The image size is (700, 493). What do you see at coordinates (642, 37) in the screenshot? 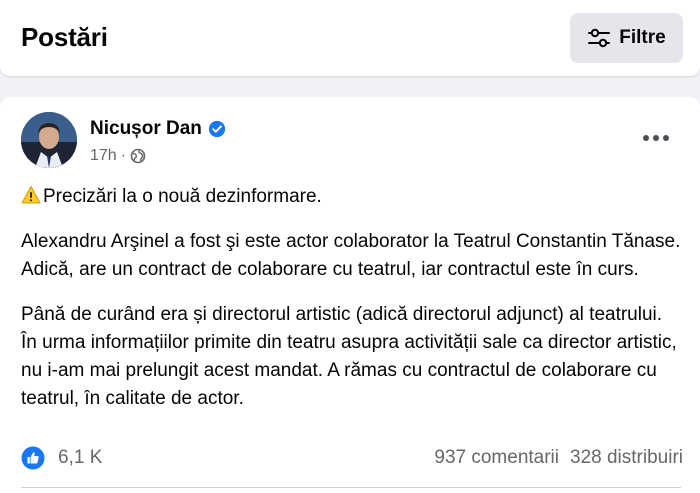
I see `filter-button-label: Filtre` at bounding box center [642, 37].